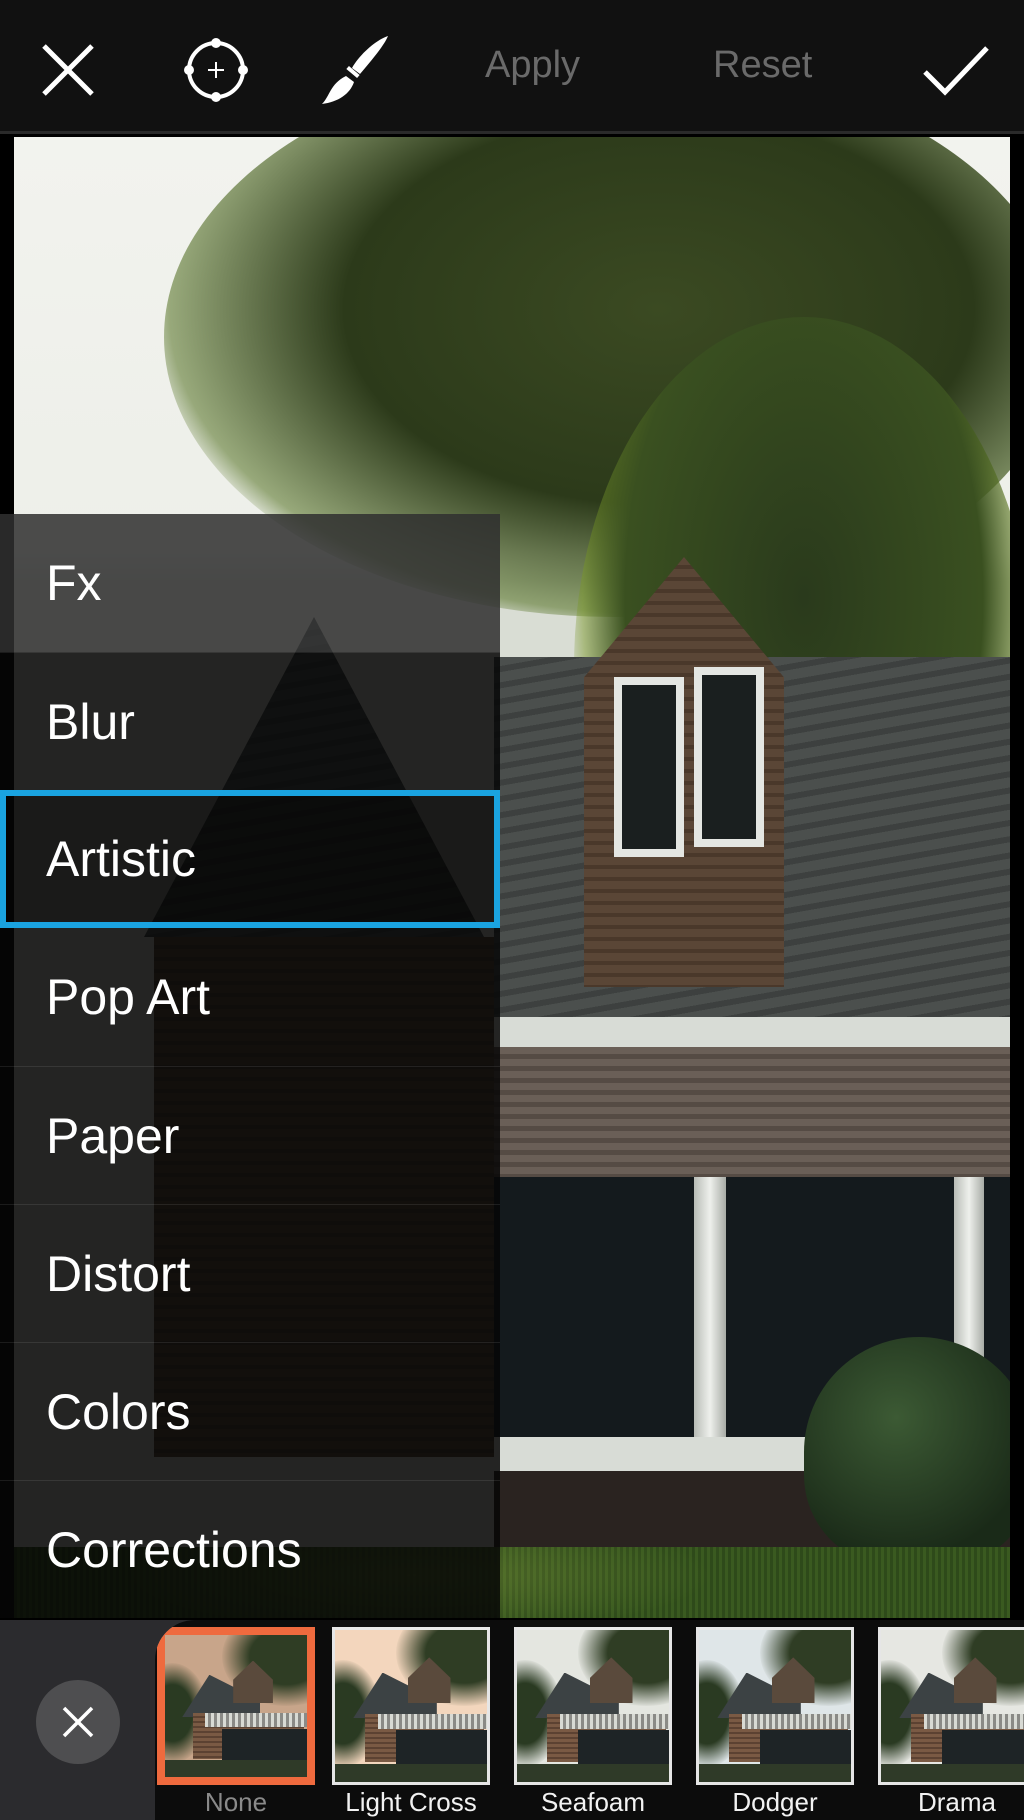  I want to click on filter-thumb-label: None, so click(236, 1802).